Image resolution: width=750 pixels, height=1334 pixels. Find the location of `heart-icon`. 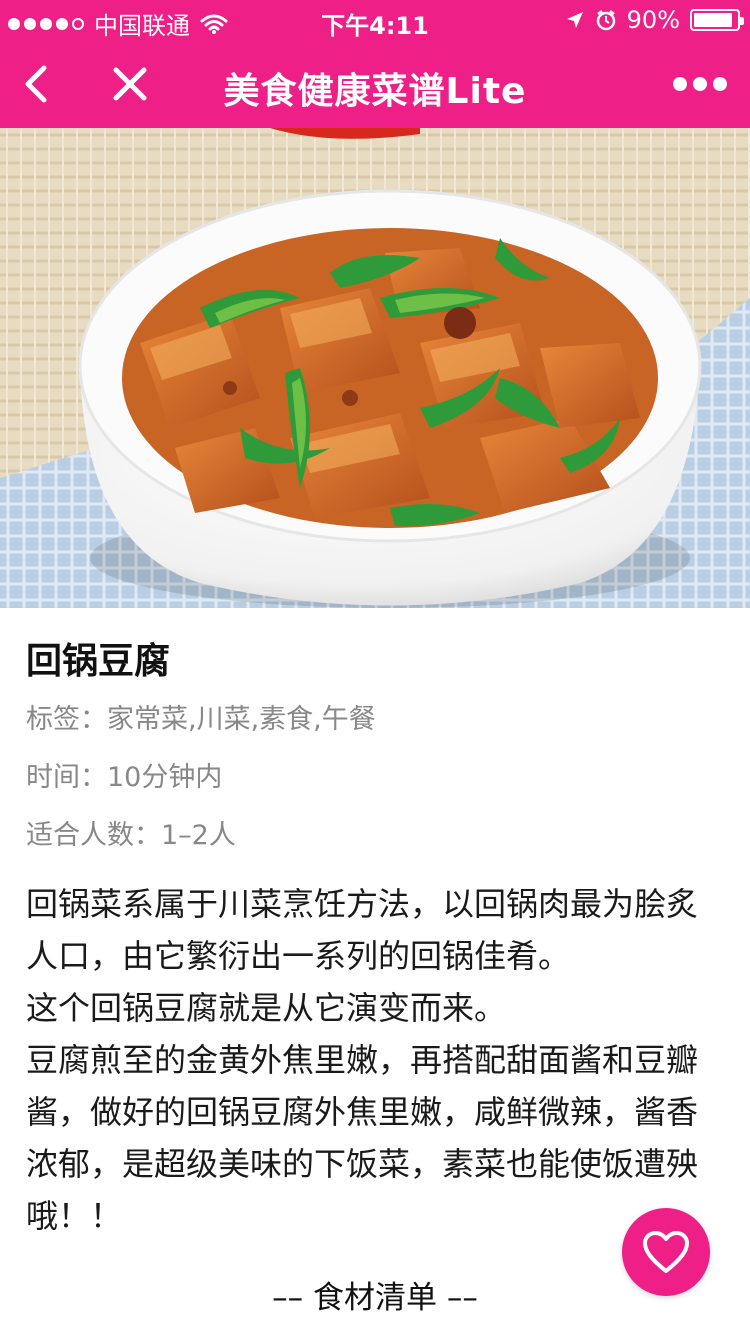

heart-icon is located at coordinates (666, 1252).